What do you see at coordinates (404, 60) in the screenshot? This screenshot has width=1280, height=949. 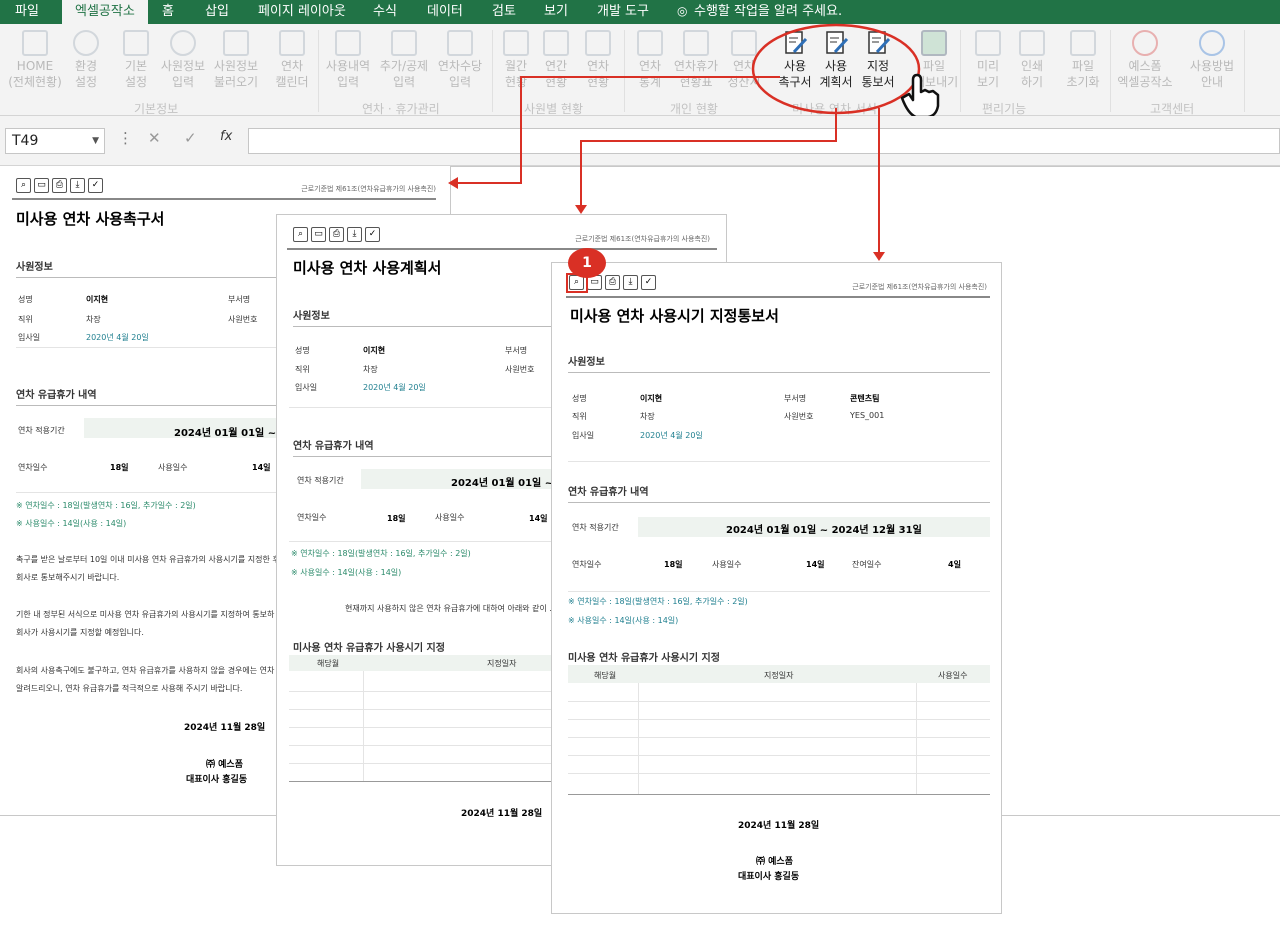 I see `add-deduct-input-button: 추가/공제 입력` at bounding box center [404, 60].